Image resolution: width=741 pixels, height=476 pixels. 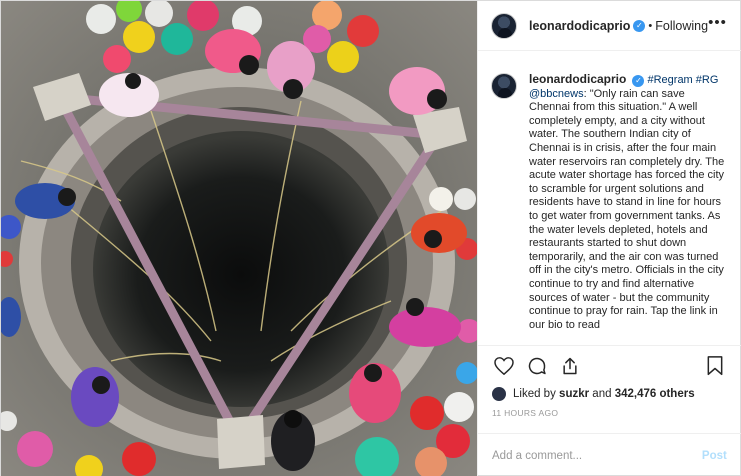 What do you see at coordinates (714, 456) in the screenshot?
I see `post-comment-button: Post` at bounding box center [714, 456].